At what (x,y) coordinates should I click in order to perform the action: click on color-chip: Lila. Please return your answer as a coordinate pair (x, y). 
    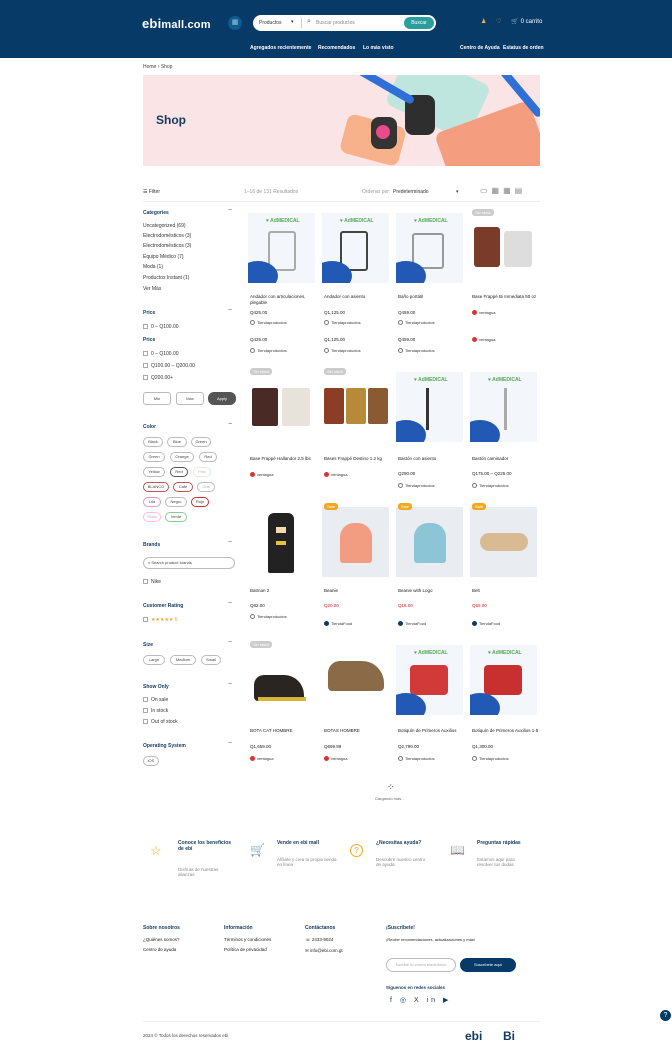
    Looking at the image, I should click on (152, 502).